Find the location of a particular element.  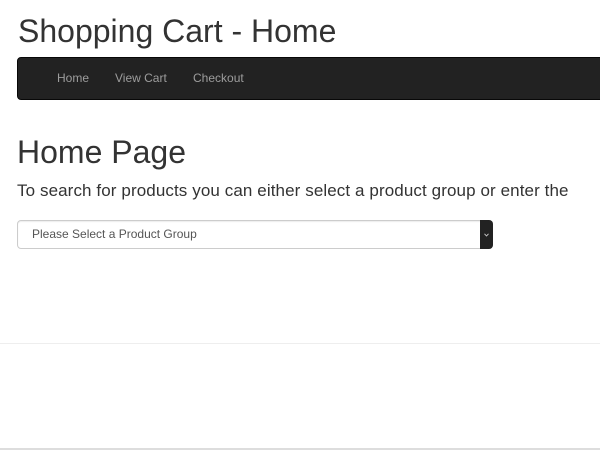

navbar: Home View Cart Checkout is located at coordinates (308, 78).